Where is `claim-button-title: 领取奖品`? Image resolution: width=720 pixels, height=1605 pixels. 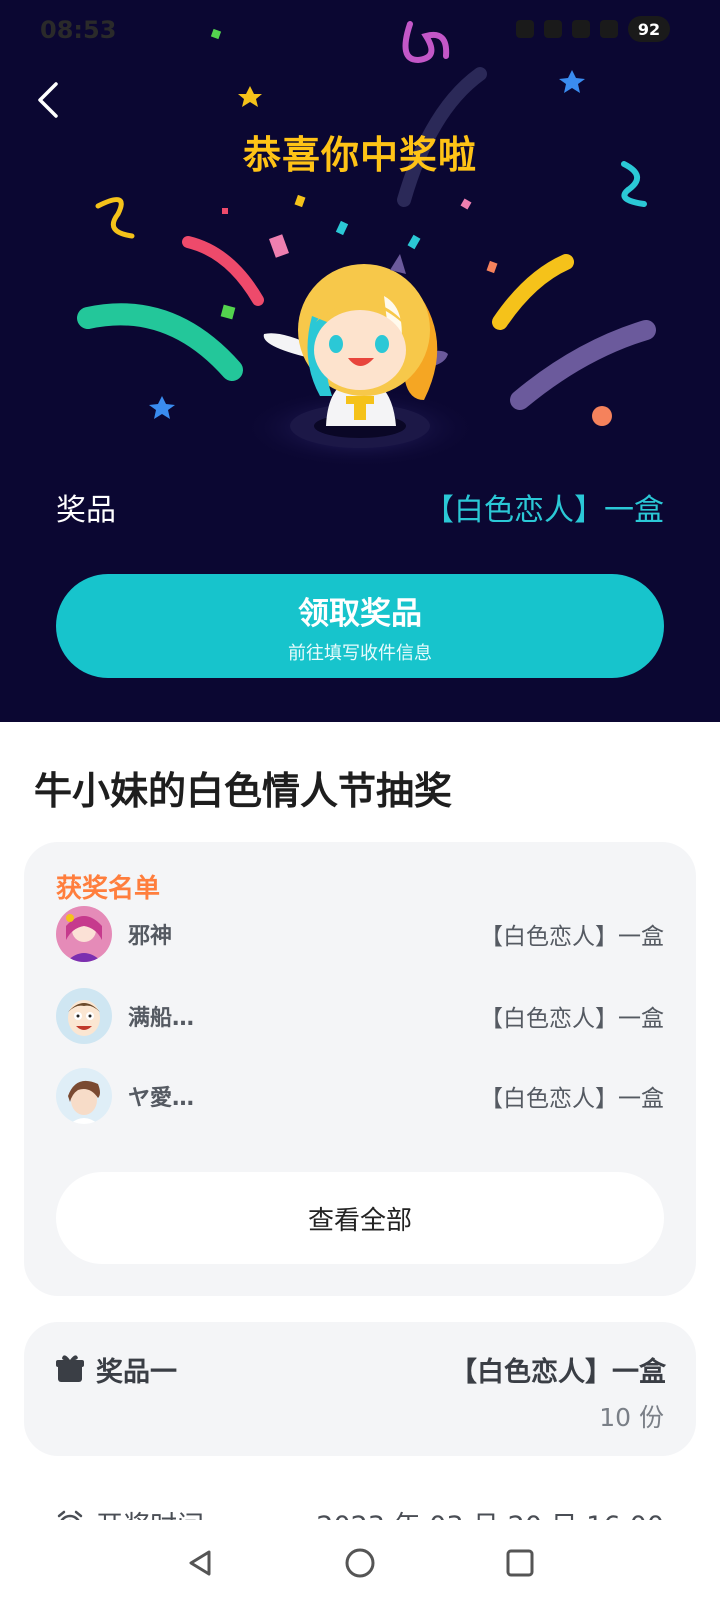 claim-button-title: 领取奖品 is located at coordinates (360, 613).